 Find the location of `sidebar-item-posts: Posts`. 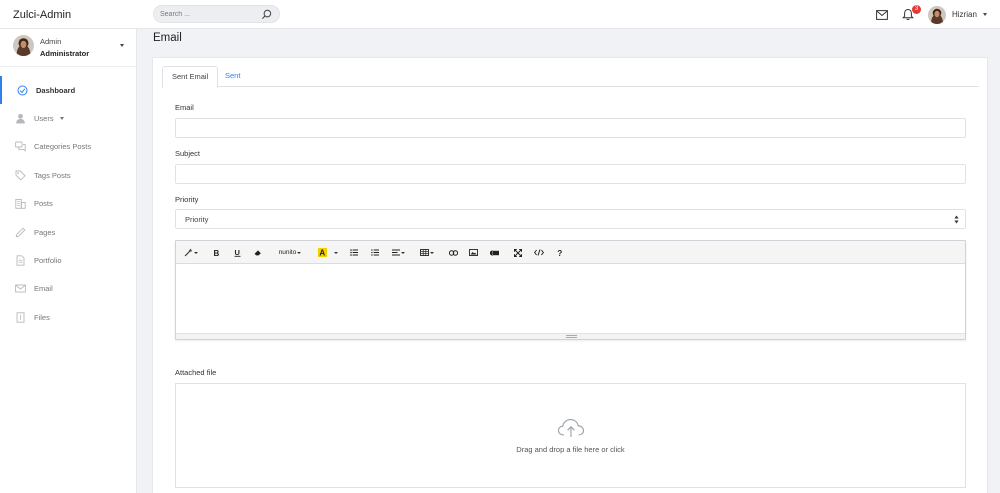

sidebar-item-posts: Posts is located at coordinates (68, 204).